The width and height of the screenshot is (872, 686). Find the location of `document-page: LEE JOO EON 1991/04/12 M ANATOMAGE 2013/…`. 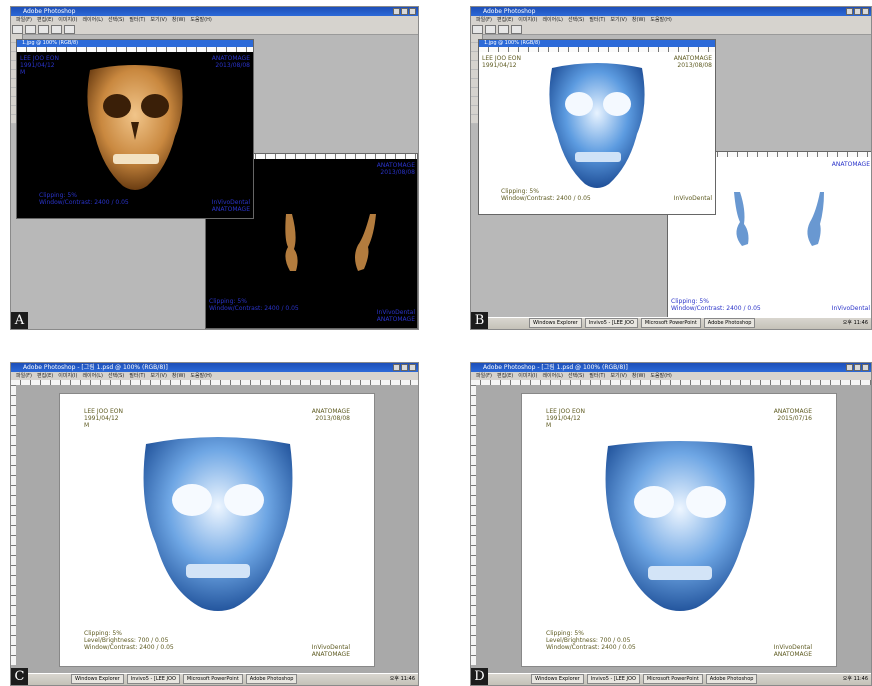

document-page: LEE JOO EON 1991/04/12 M ANATOMAGE 2013/… is located at coordinates (217, 530).